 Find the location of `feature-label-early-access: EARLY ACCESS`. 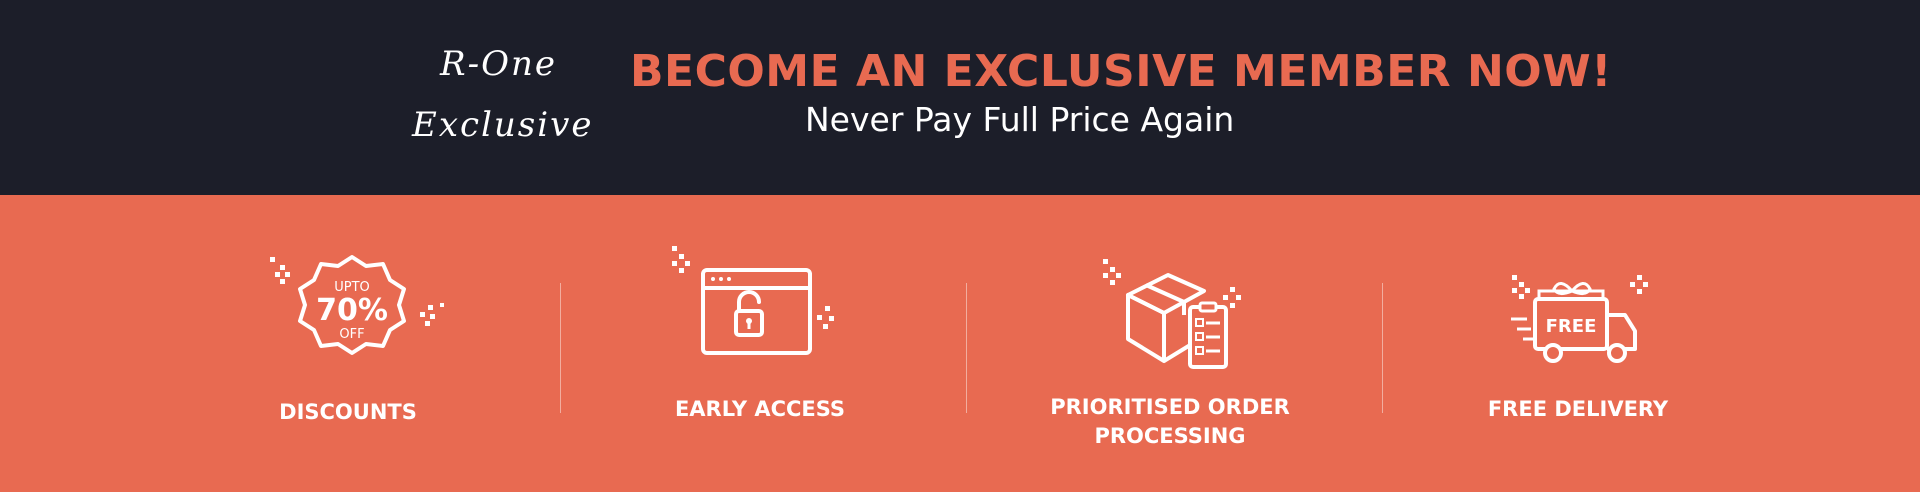

feature-label-early-access: EARLY ACCESS is located at coordinates (760, 409).